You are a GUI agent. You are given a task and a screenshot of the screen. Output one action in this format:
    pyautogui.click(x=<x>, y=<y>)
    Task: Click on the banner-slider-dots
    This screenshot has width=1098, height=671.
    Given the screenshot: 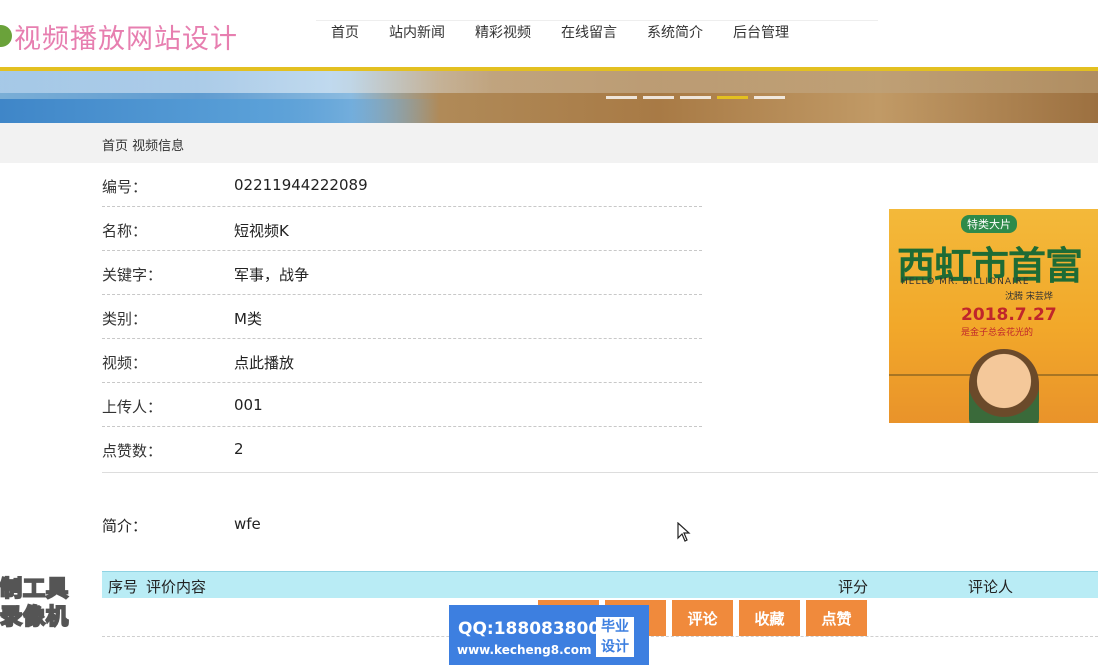 What is the action you would take?
    pyautogui.click(x=695, y=97)
    